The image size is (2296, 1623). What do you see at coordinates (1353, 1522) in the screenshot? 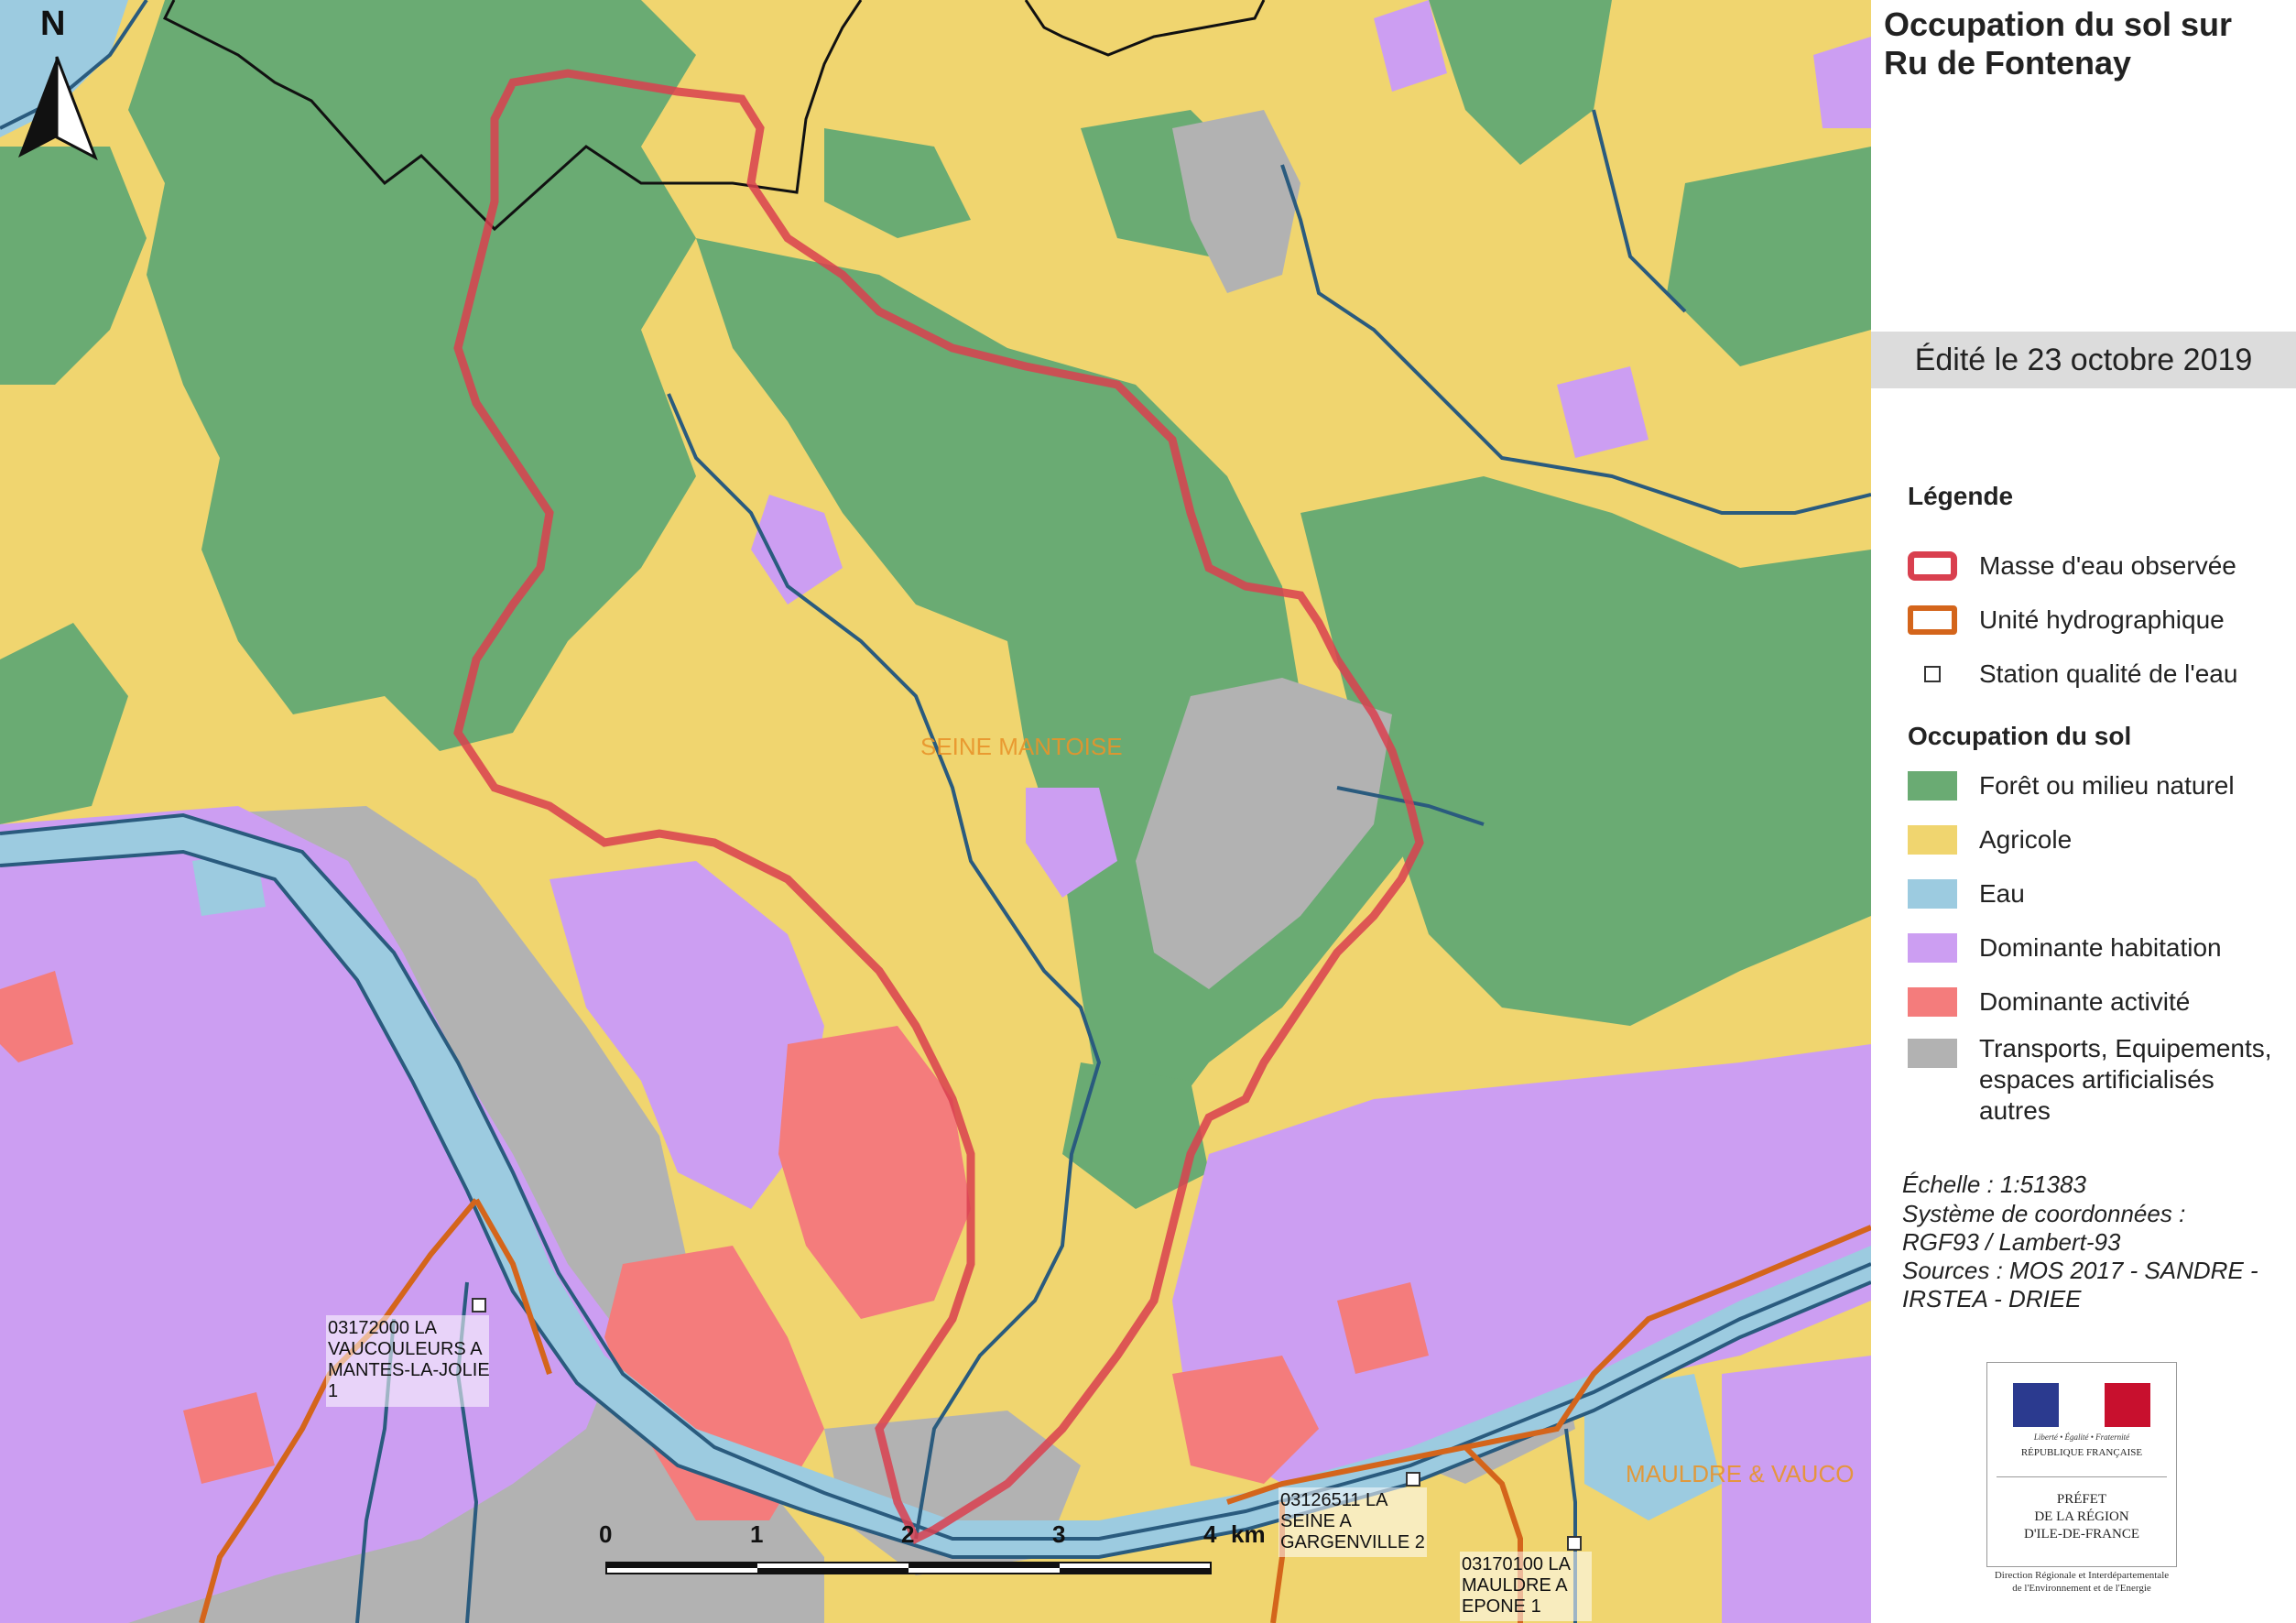
I see `station-label-seine: 03126511 LA SEINE A GARGENVILLE 2` at bounding box center [1353, 1522].